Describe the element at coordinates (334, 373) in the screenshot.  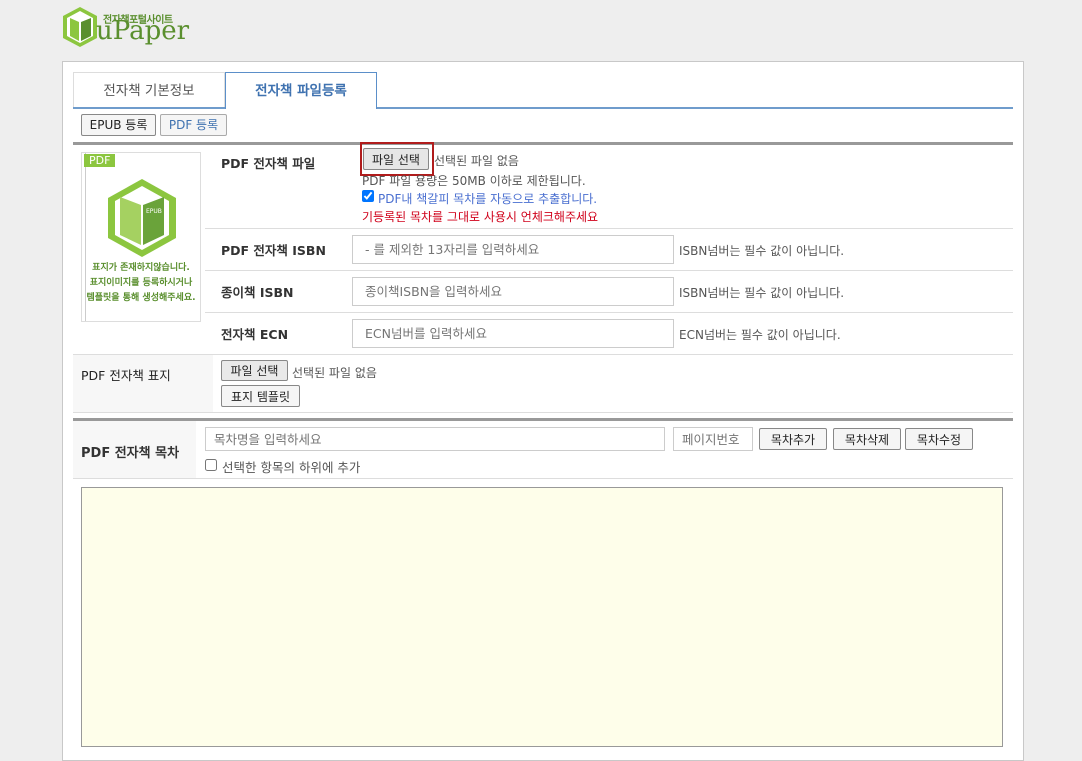
I see `cover-file-status: 선택된 파일 없음` at that location.